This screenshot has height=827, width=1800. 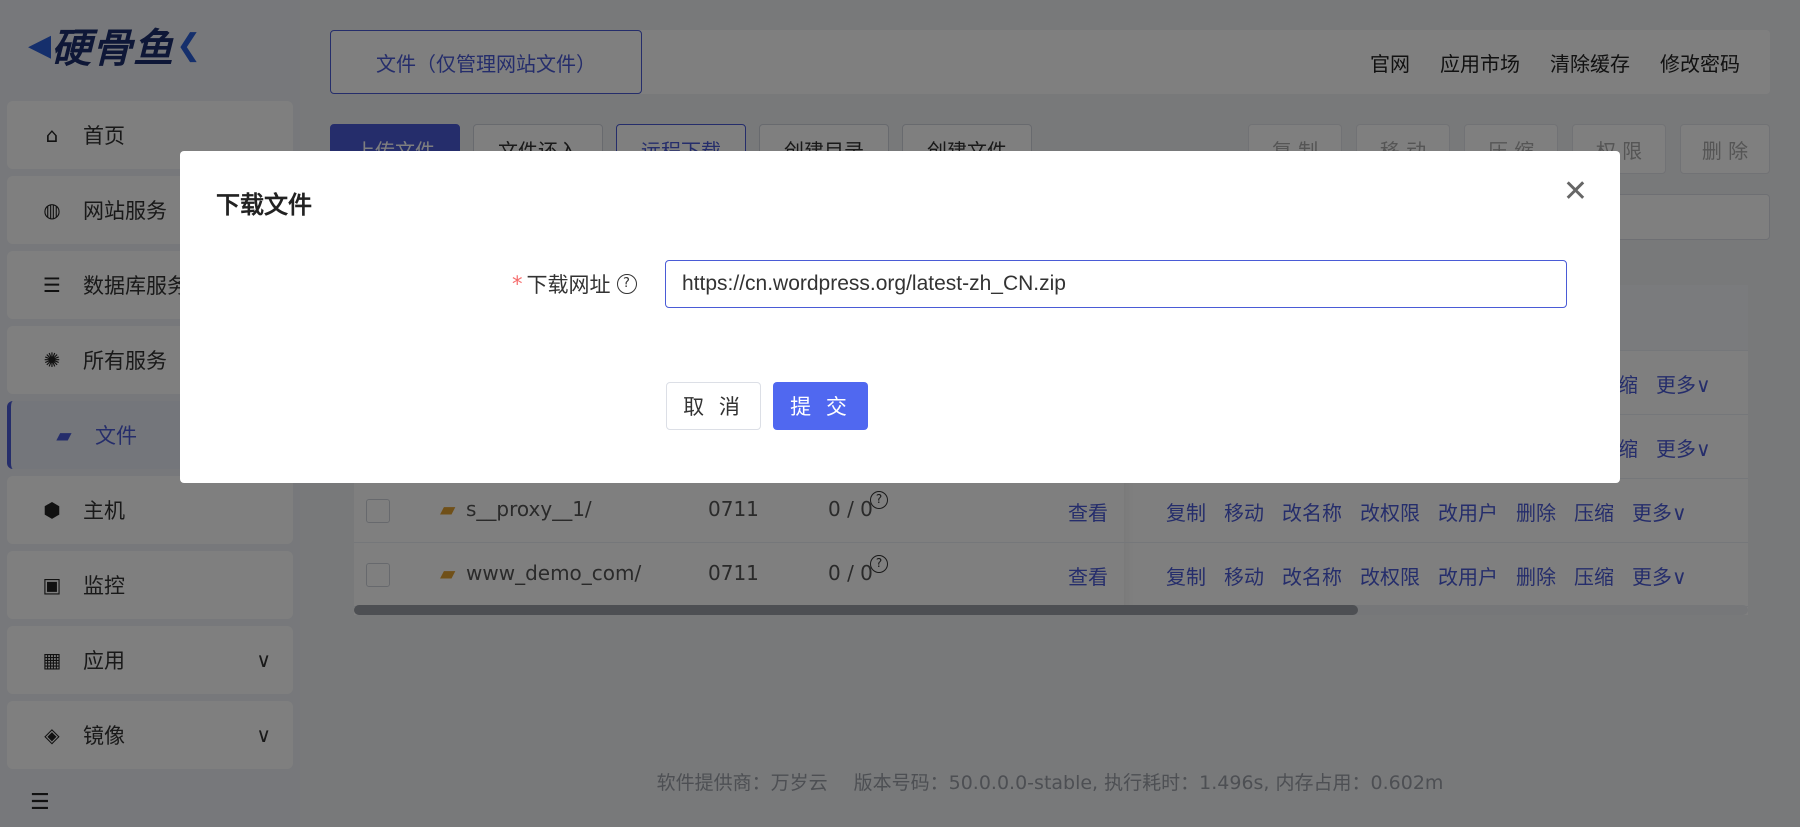 I want to click on question-circle-icon: ?, so click(x=626, y=284).